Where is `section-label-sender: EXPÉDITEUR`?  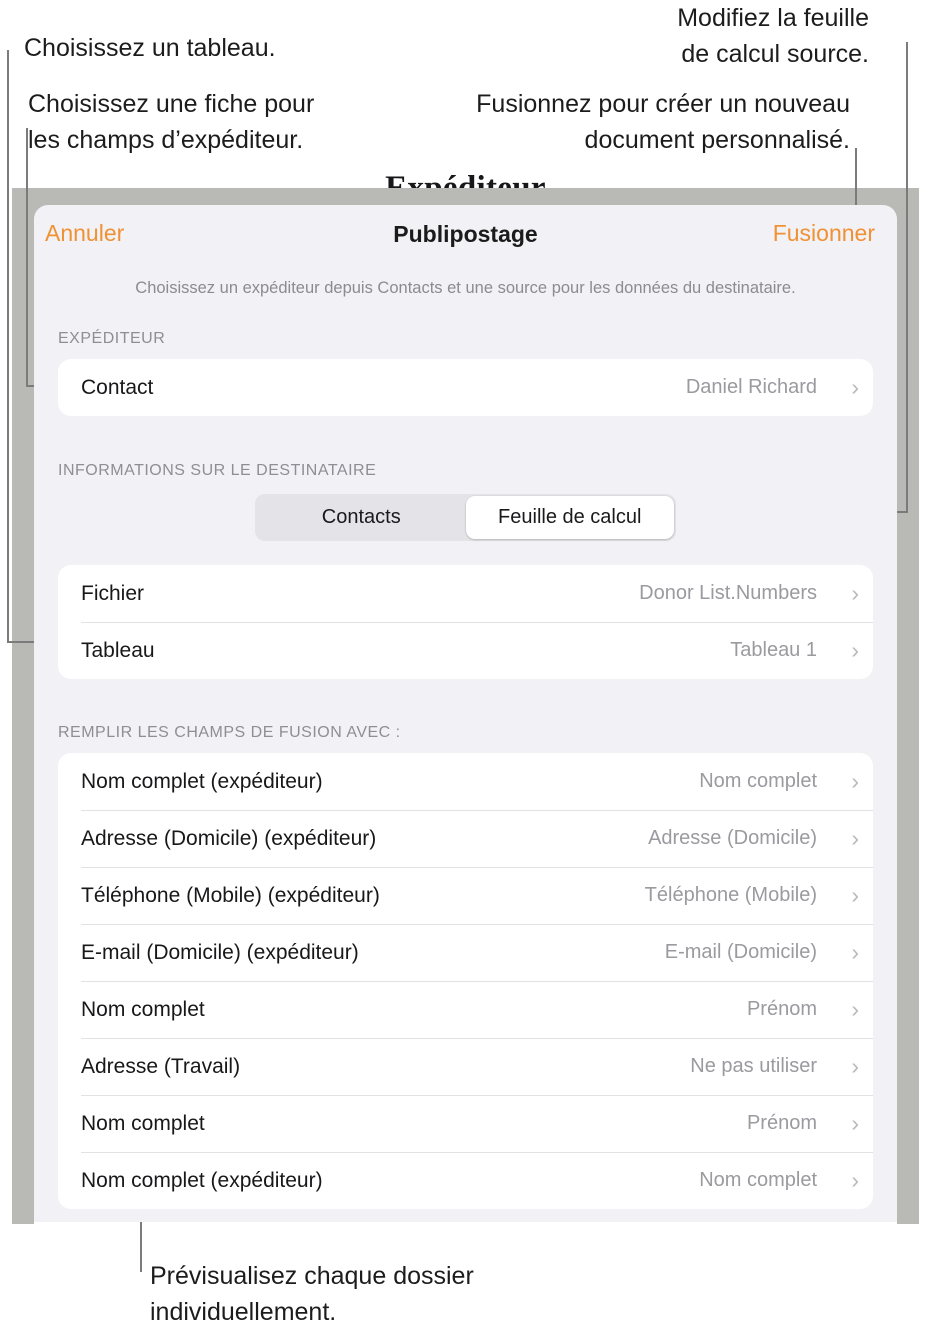
section-label-sender: EXPÉDITEUR is located at coordinates (112, 338).